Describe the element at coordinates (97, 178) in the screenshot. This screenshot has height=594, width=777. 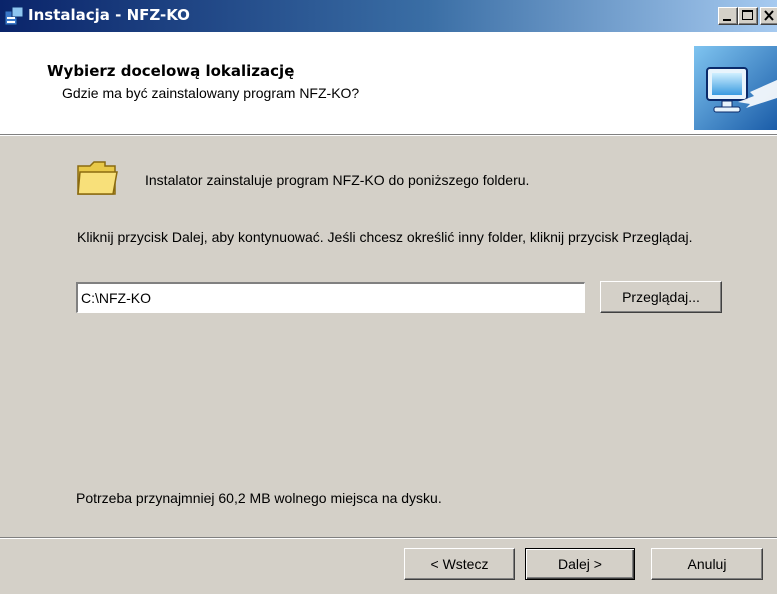
I see `folder-icon` at that location.